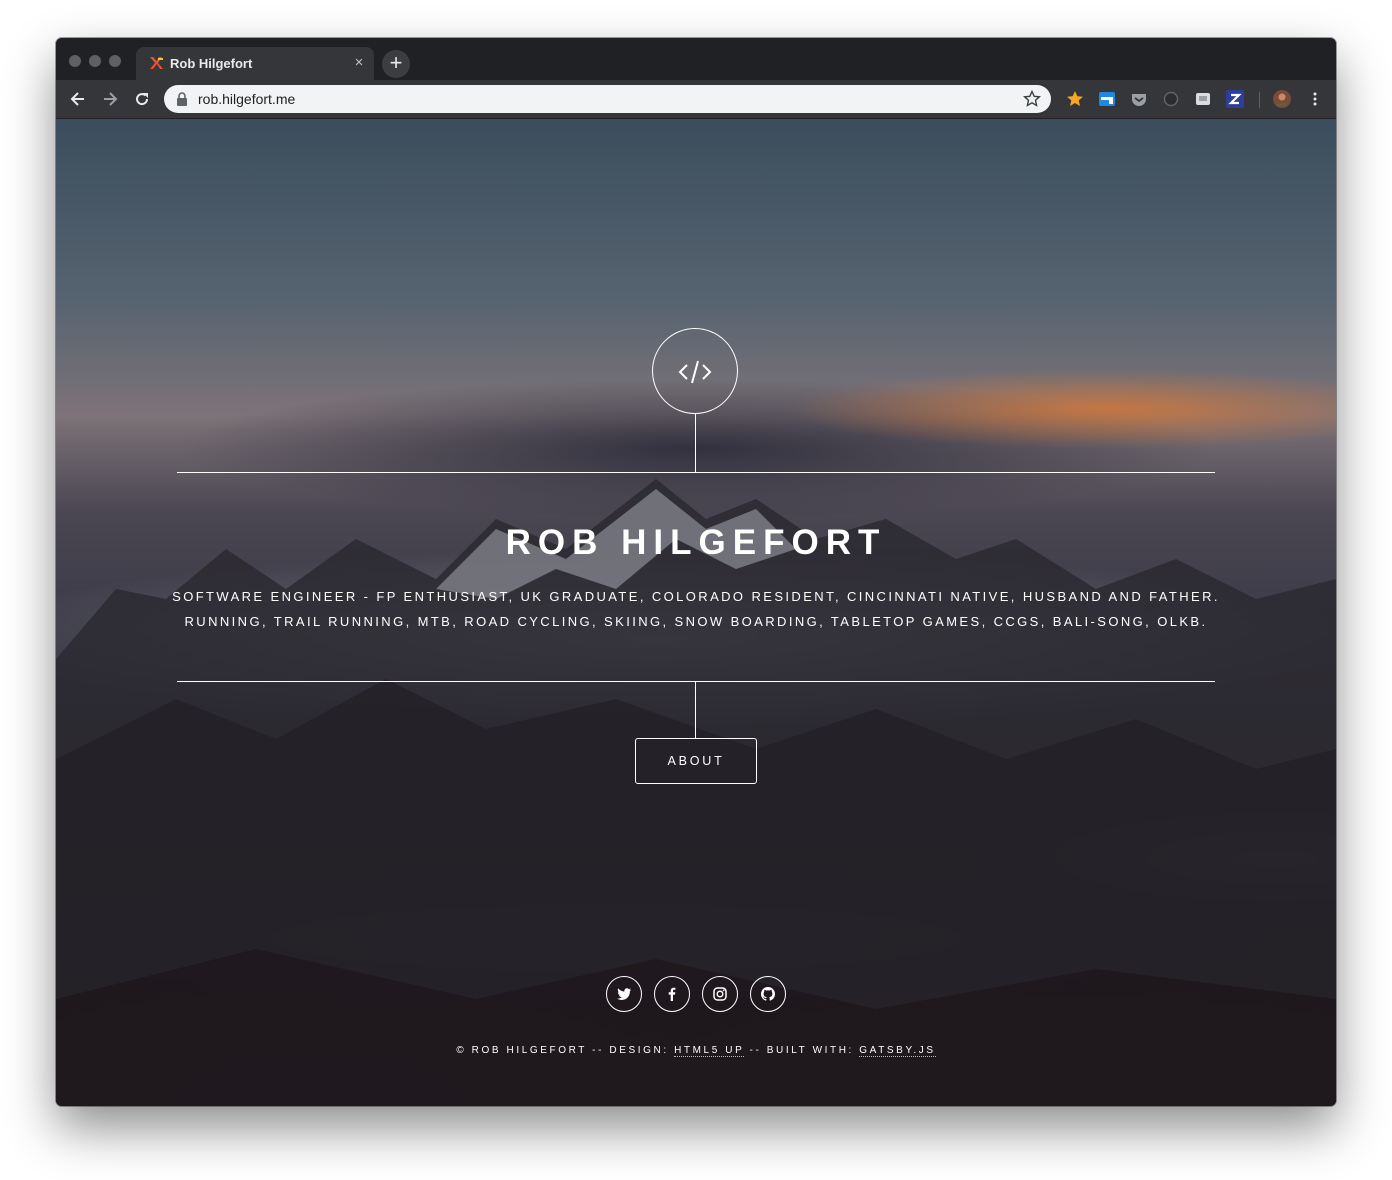 The width and height of the screenshot is (1392, 1180). What do you see at coordinates (359, 63) in the screenshot?
I see `tab-close-icon: ×` at bounding box center [359, 63].